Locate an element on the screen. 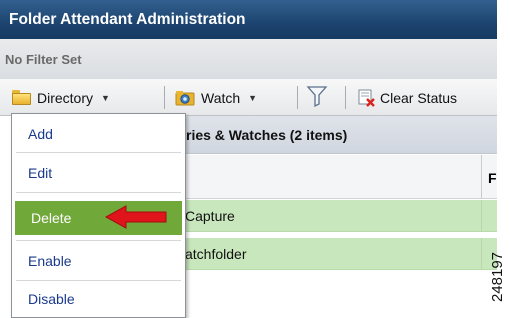 The height and width of the screenshot is (318, 510). table-row: Capture is located at coordinates (341, 216).